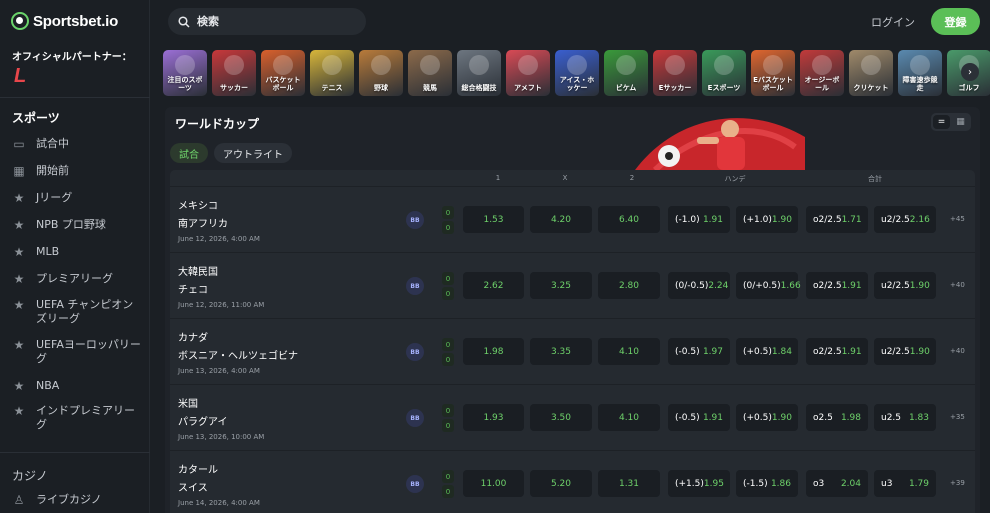 The image size is (990, 513). Describe the element at coordinates (905, 417) in the screenshot. I see `total-under-button: u2.5 1.83` at that location.